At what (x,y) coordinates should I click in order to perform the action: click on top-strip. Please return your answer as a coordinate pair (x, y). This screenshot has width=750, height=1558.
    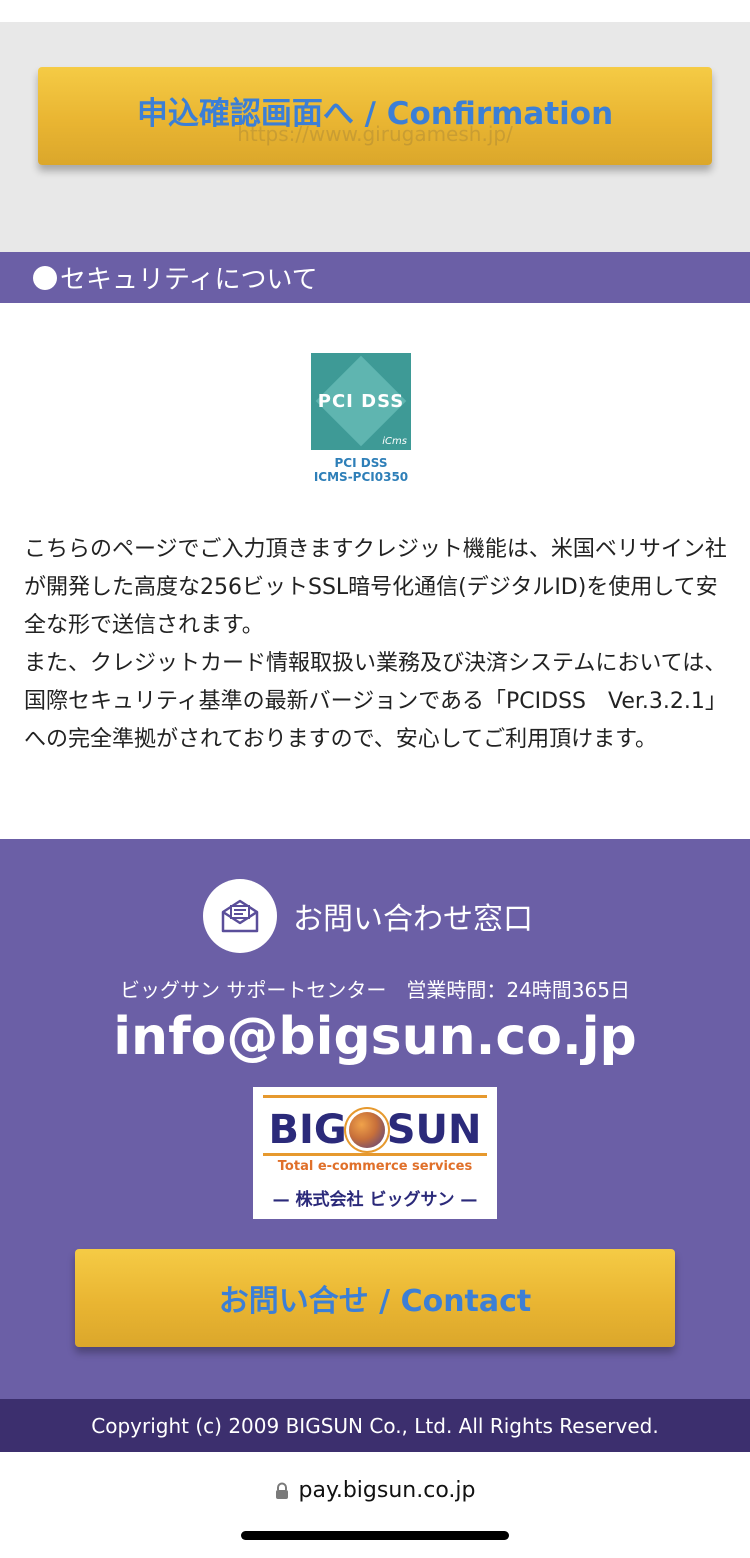
    Looking at the image, I should click on (375, 11).